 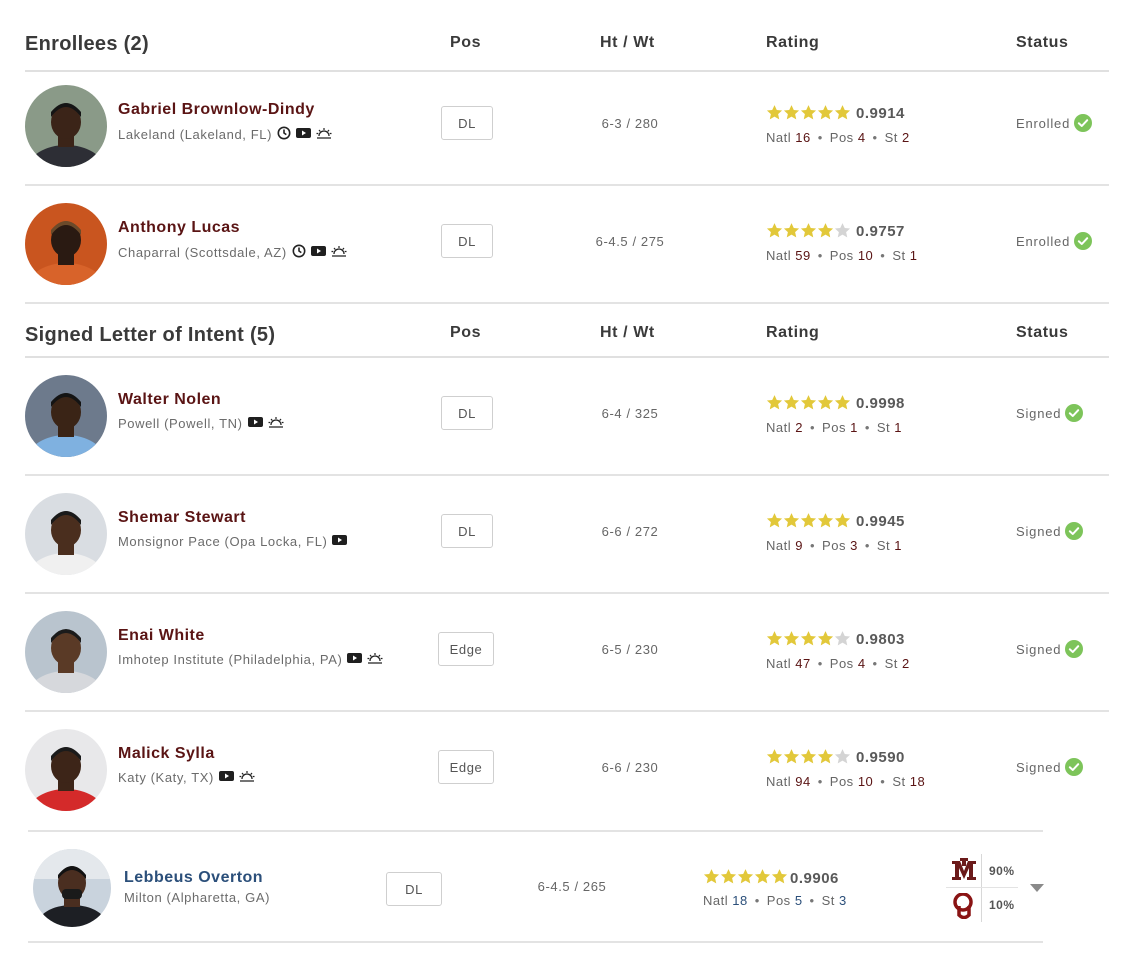 I want to click on player-name: Walter Nolen, so click(x=169, y=400).